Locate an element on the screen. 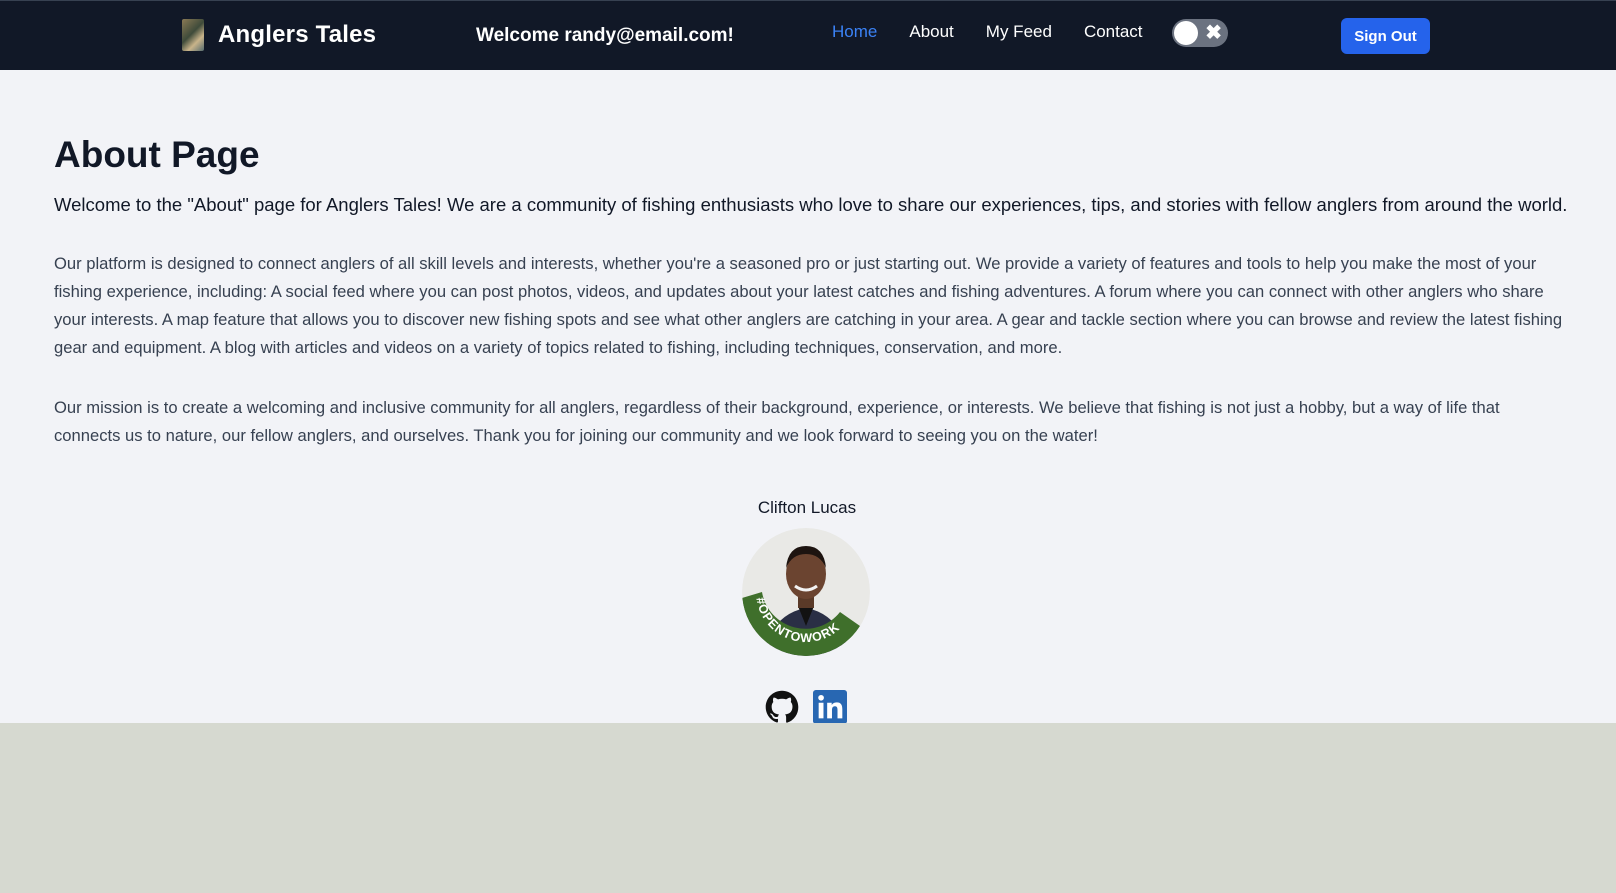  theme-toggle: ✖ is located at coordinates (1200, 33).